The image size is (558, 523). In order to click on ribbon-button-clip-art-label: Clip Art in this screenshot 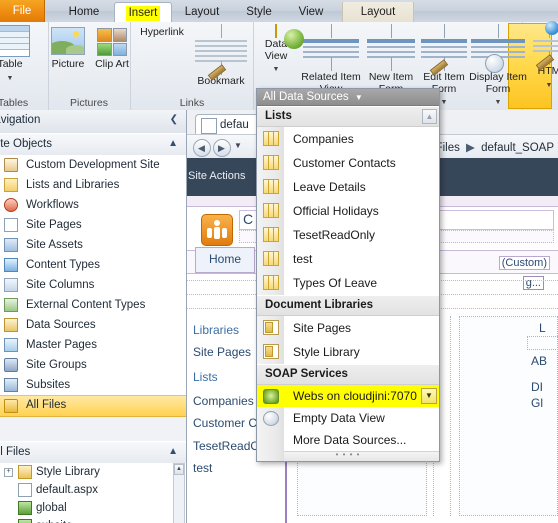, I will do `click(112, 64)`.